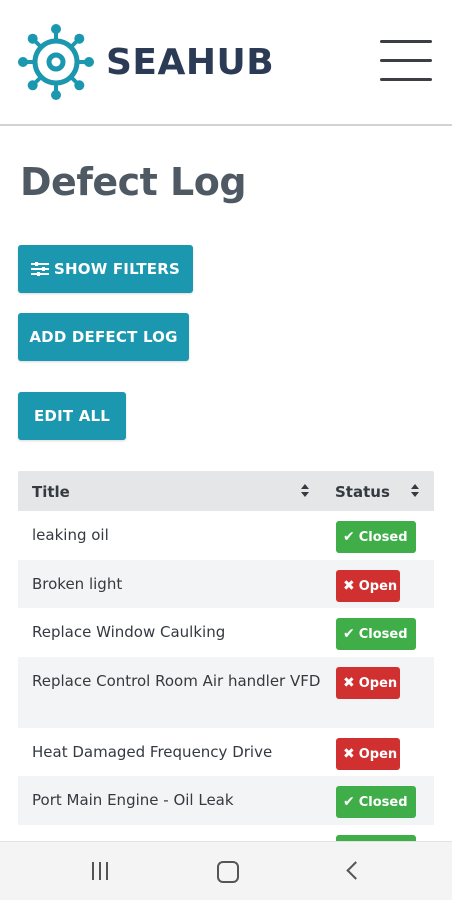 The image size is (452, 900). Describe the element at coordinates (362, 492) in the screenshot. I see `column-header-status: Status` at that location.